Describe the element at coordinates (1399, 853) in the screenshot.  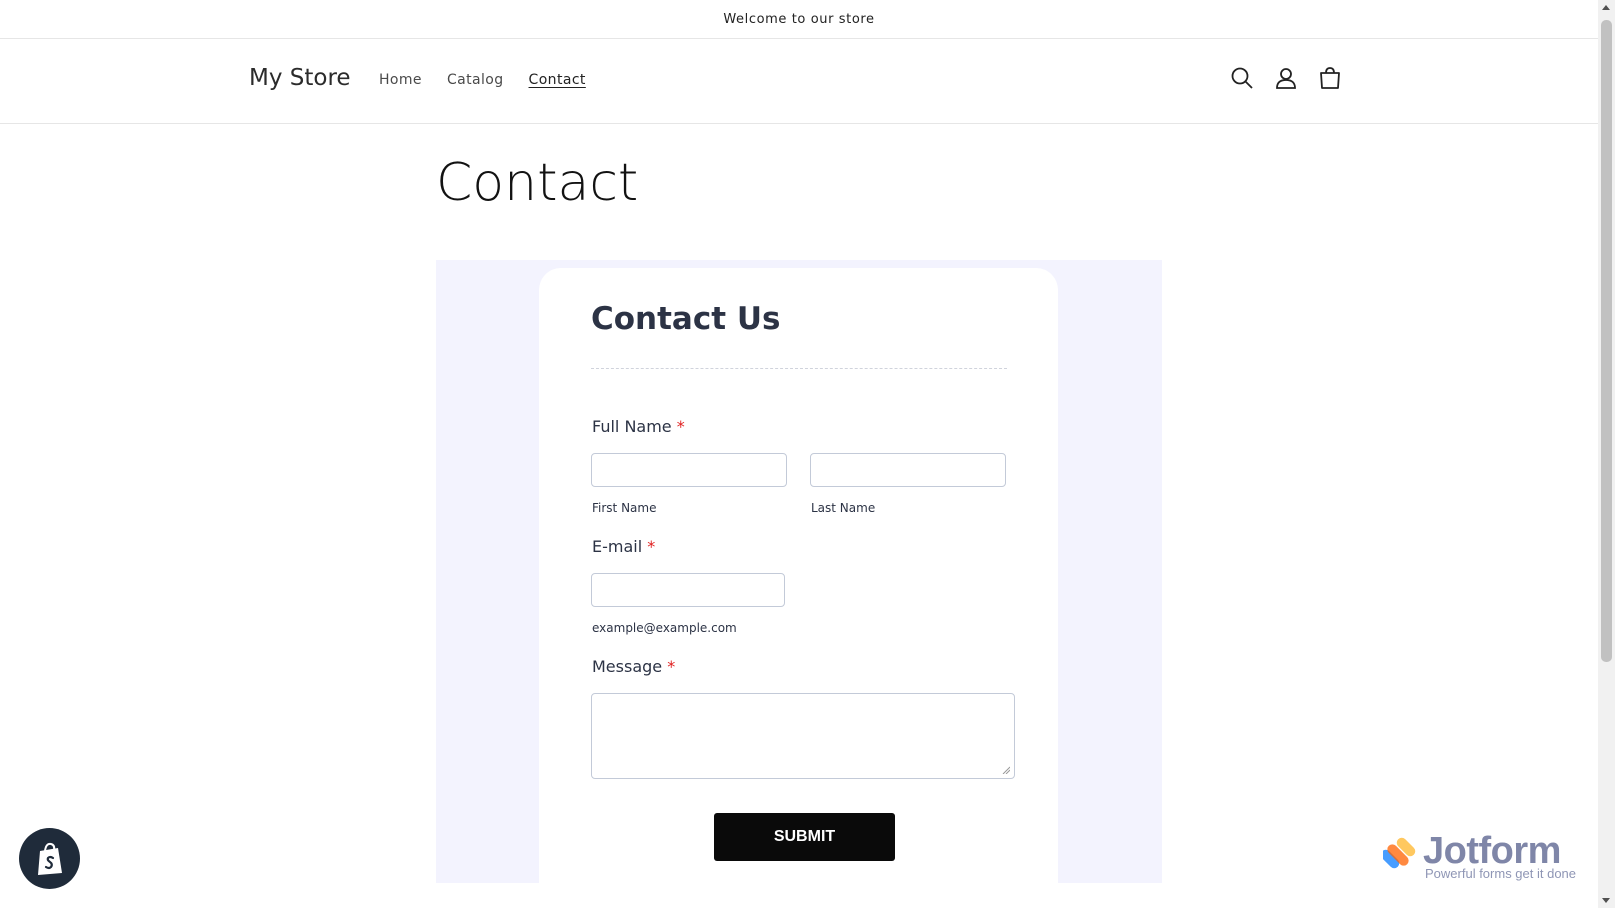
I see `jotform-logo-icon` at that location.